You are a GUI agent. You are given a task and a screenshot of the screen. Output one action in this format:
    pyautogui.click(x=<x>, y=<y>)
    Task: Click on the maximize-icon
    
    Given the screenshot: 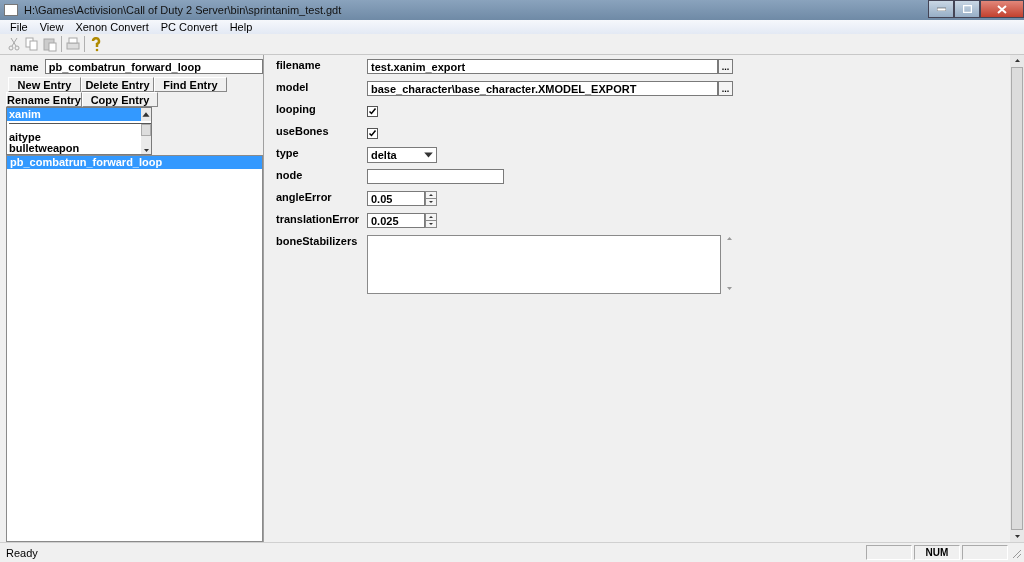 What is the action you would take?
    pyautogui.click(x=967, y=9)
    